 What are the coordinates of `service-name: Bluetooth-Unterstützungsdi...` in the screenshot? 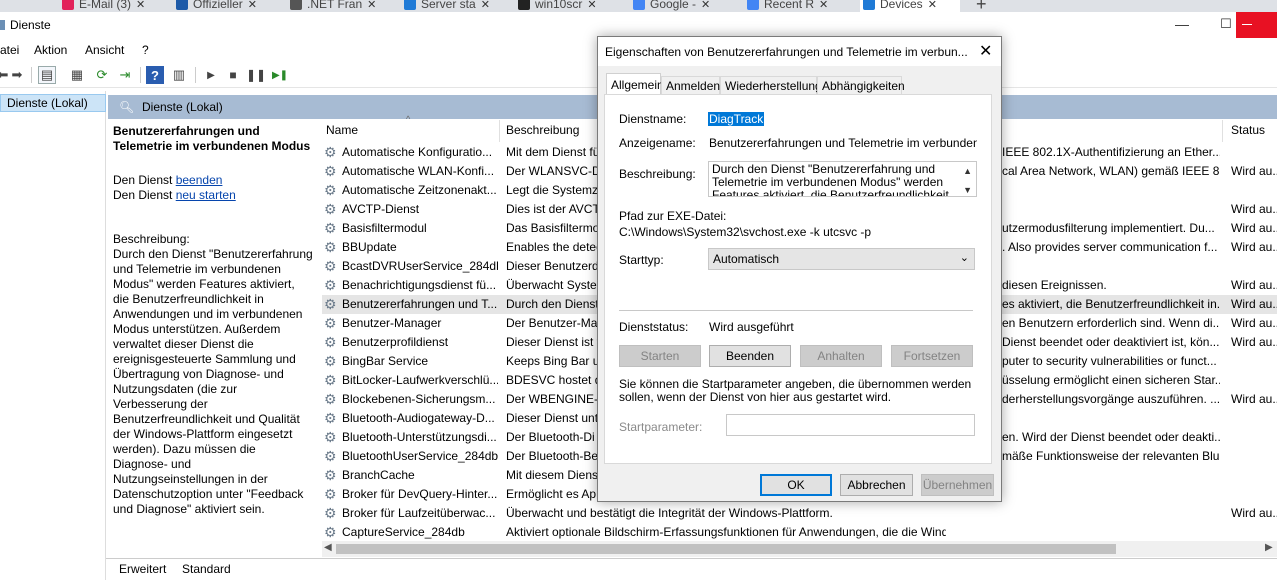 It's located at (419, 437).